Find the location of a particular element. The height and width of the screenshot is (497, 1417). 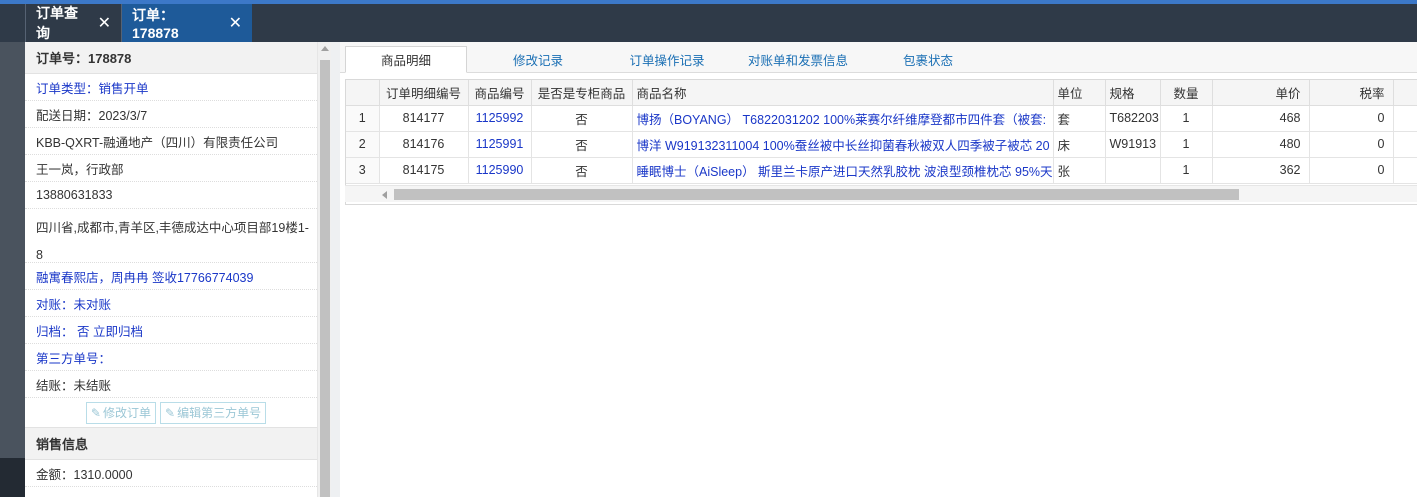

row-index: 3 is located at coordinates (363, 170).